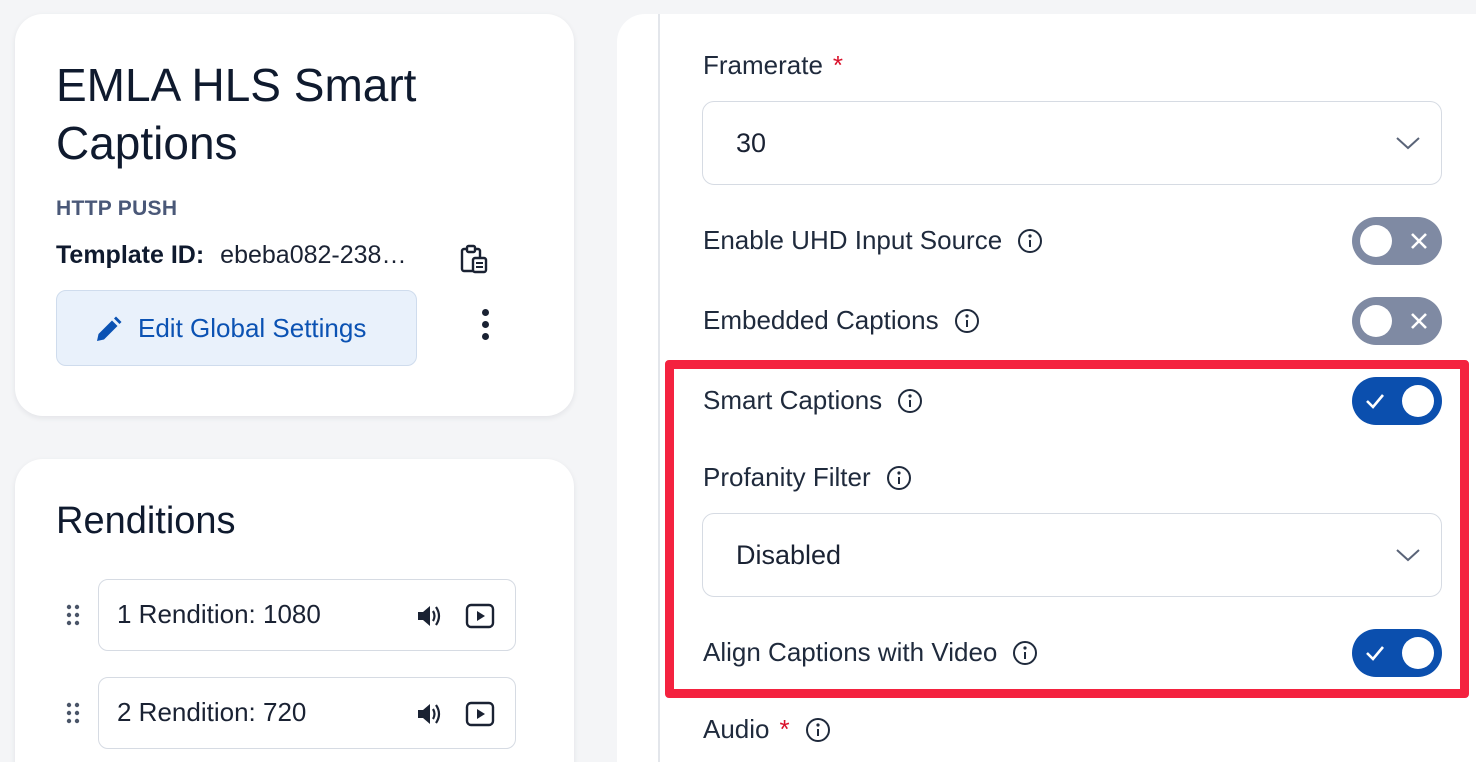 This screenshot has height=762, width=1476. I want to click on embedded-captions-label-row: Embedded Captions, so click(841, 320).